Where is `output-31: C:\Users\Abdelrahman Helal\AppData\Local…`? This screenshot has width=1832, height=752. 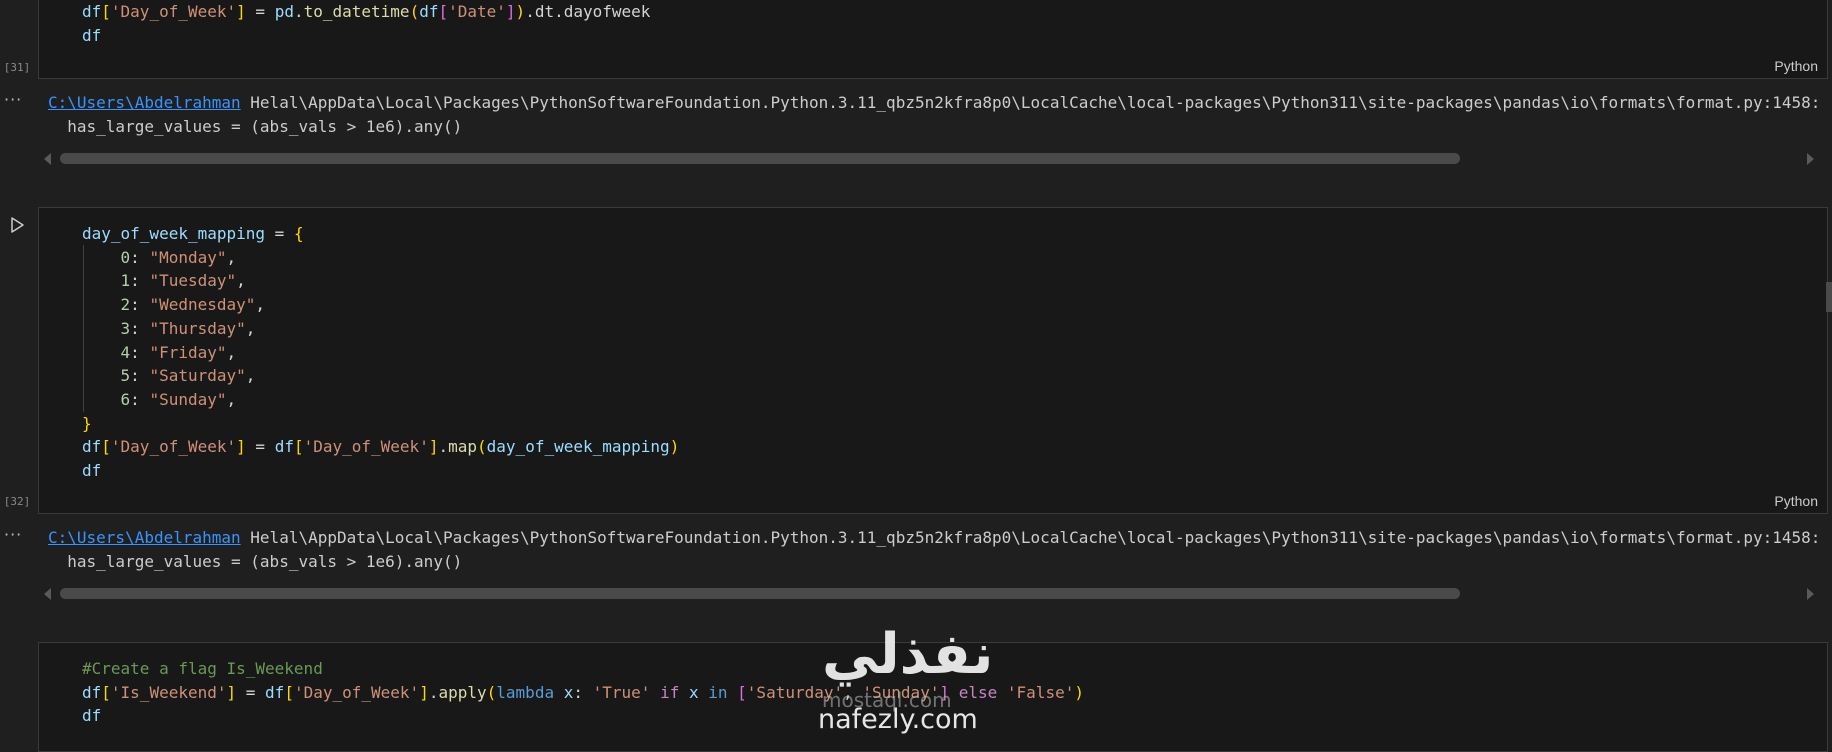
output-31: C:\Users\Abdelrahman Helal\AppData\Local… is located at coordinates (934, 115).